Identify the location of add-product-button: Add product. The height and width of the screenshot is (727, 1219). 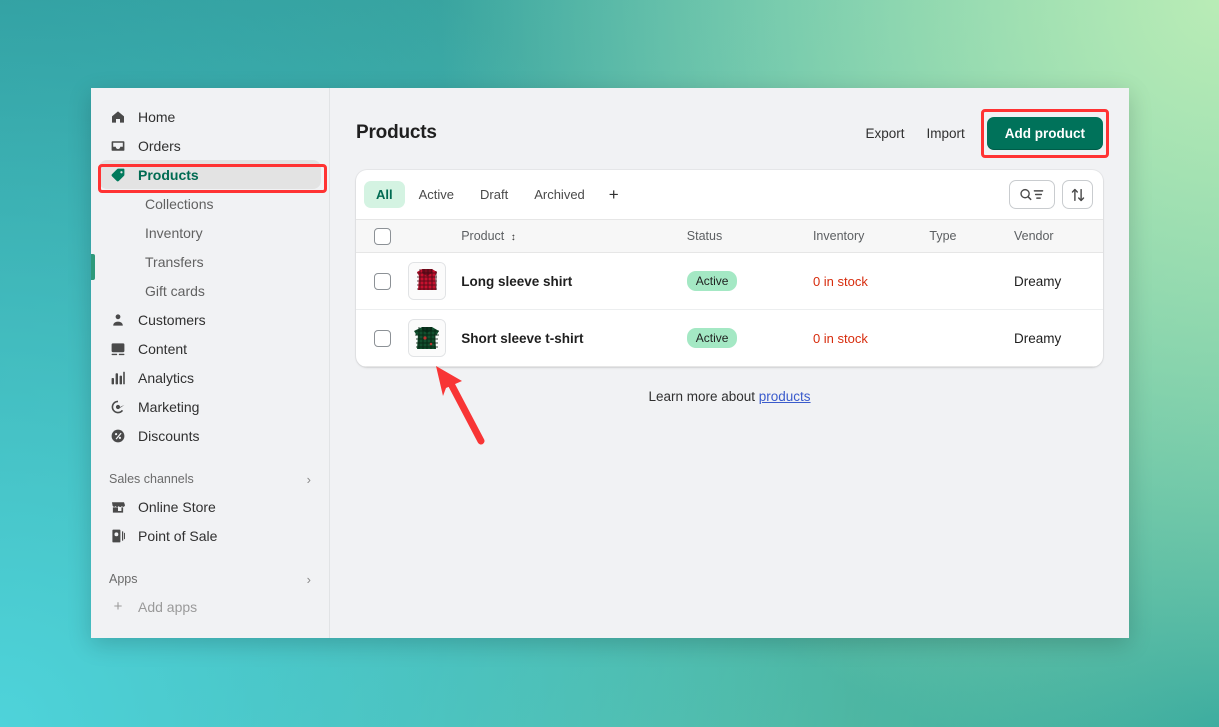
(1044, 133).